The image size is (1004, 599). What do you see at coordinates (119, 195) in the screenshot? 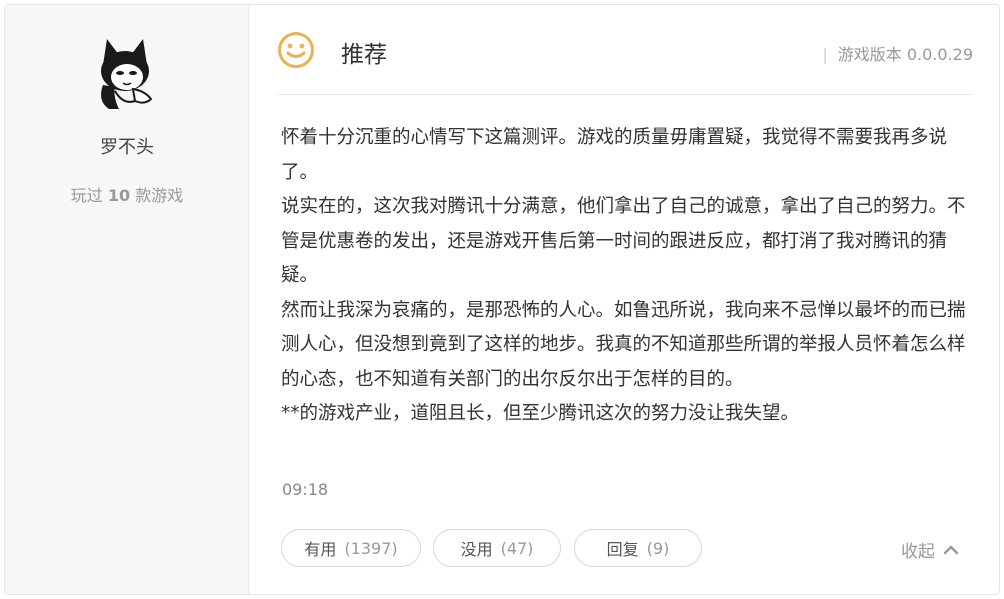
I see `games-played-count: 10` at bounding box center [119, 195].